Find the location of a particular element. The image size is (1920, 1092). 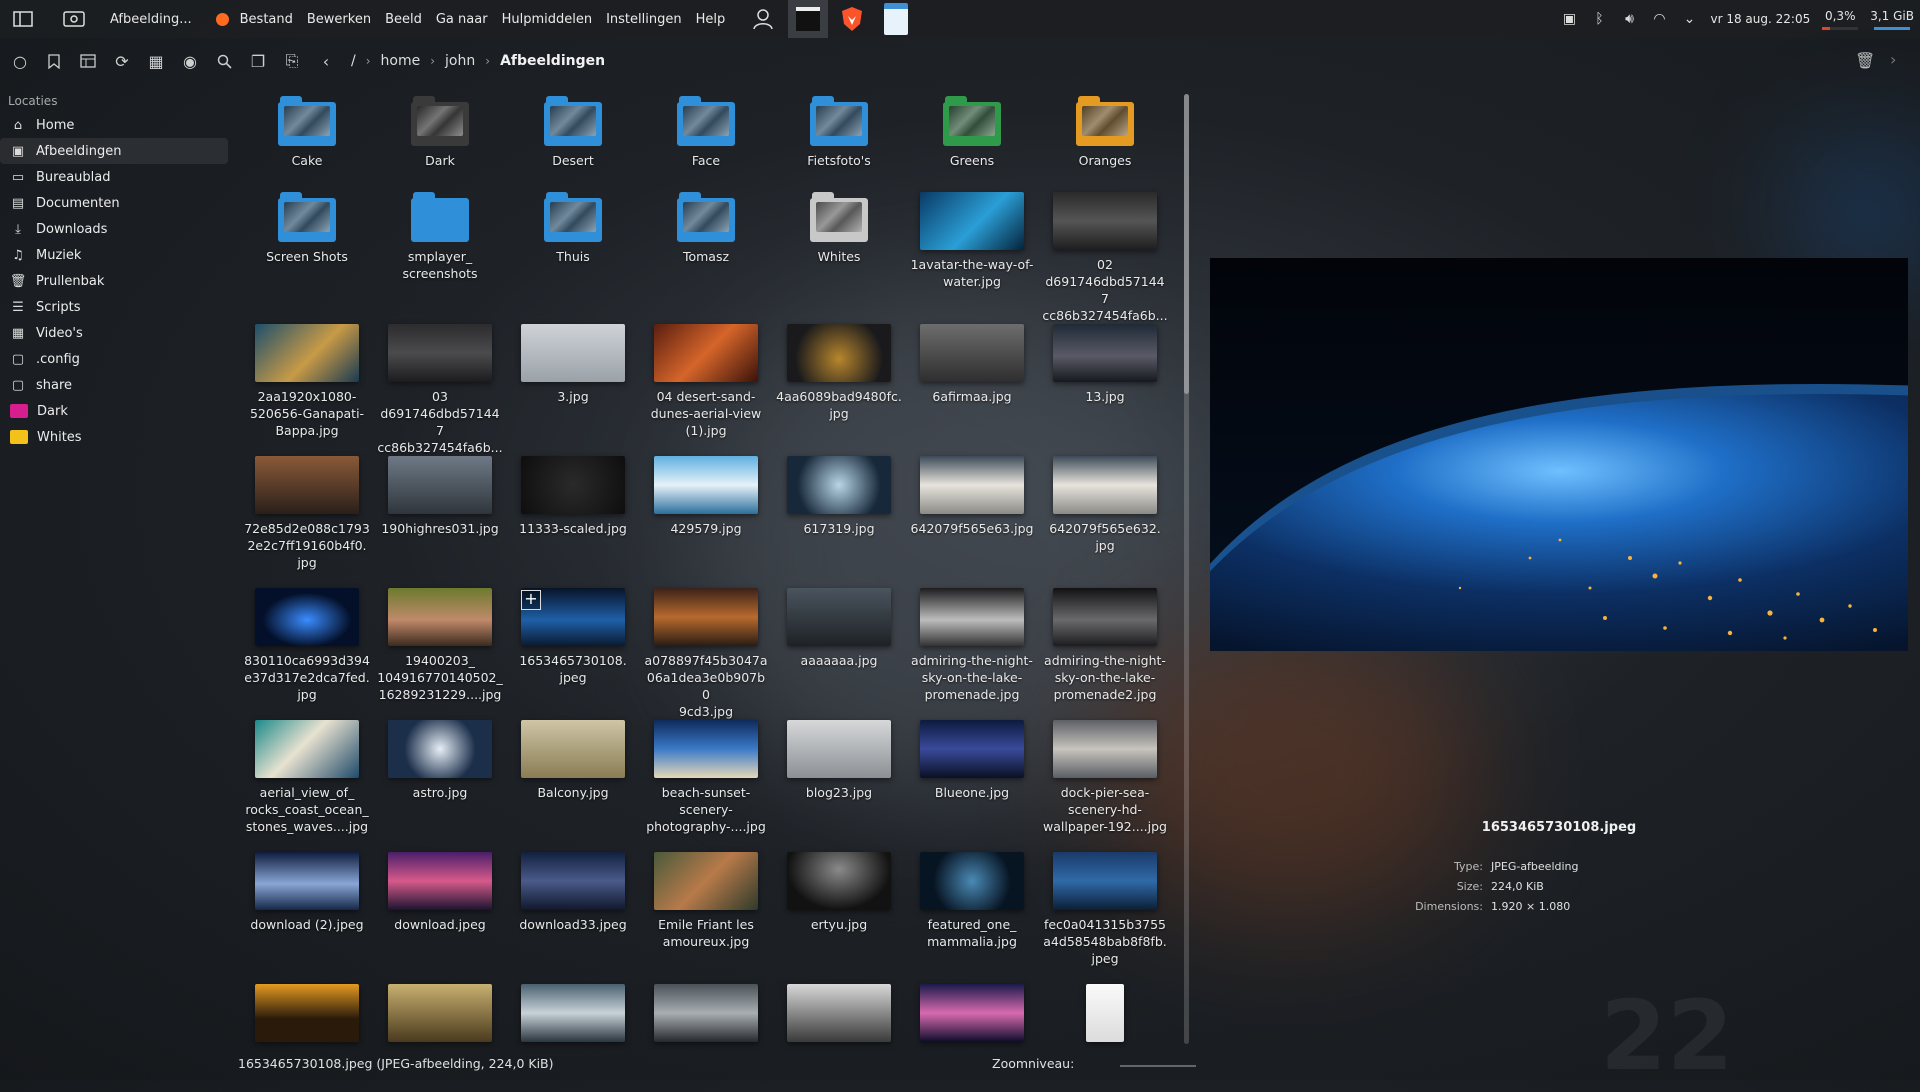

sidebar-item-scripts: ☰Scripts is located at coordinates (115, 307).